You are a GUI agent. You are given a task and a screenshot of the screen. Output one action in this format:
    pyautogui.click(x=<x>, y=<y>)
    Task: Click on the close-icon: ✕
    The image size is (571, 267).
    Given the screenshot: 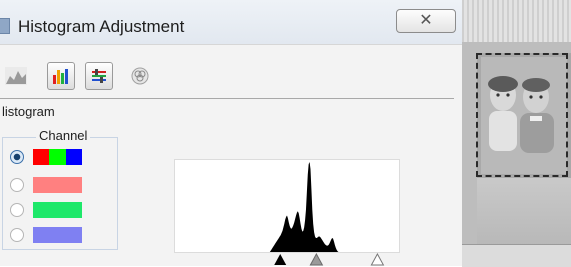 What is the action you would take?
    pyautogui.click(x=426, y=20)
    